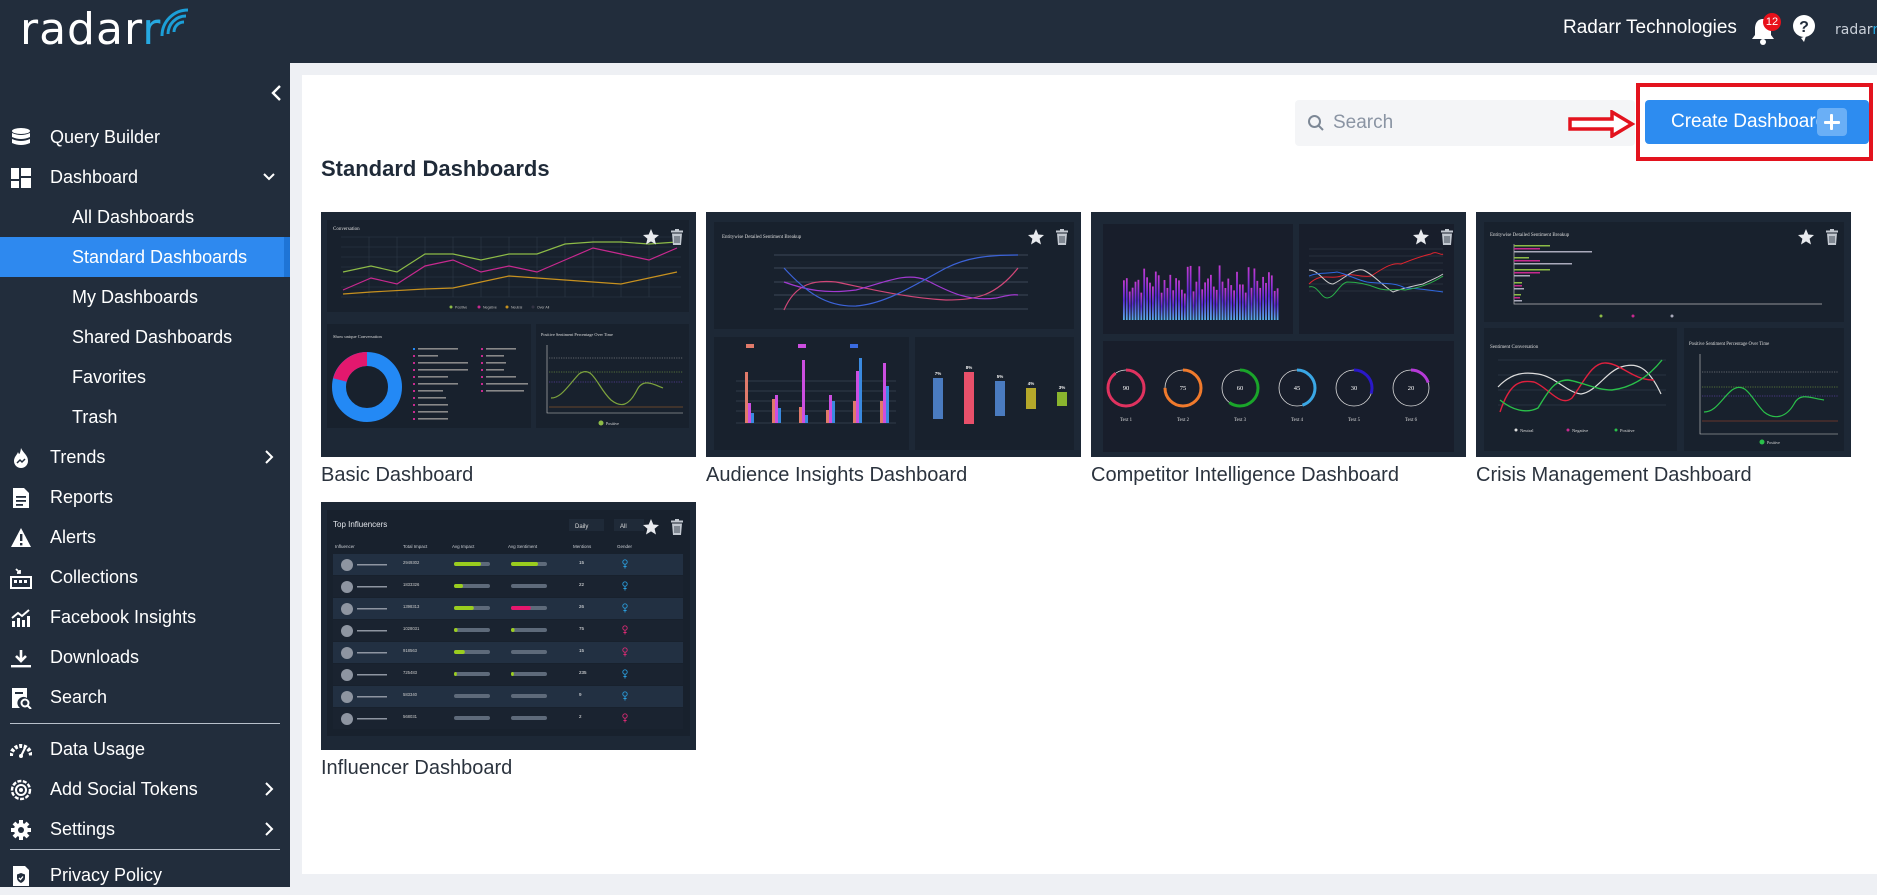  Describe the element at coordinates (508, 475) in the screenshot. I see `dashboard-card-title: Basic Dashboard` at that location.